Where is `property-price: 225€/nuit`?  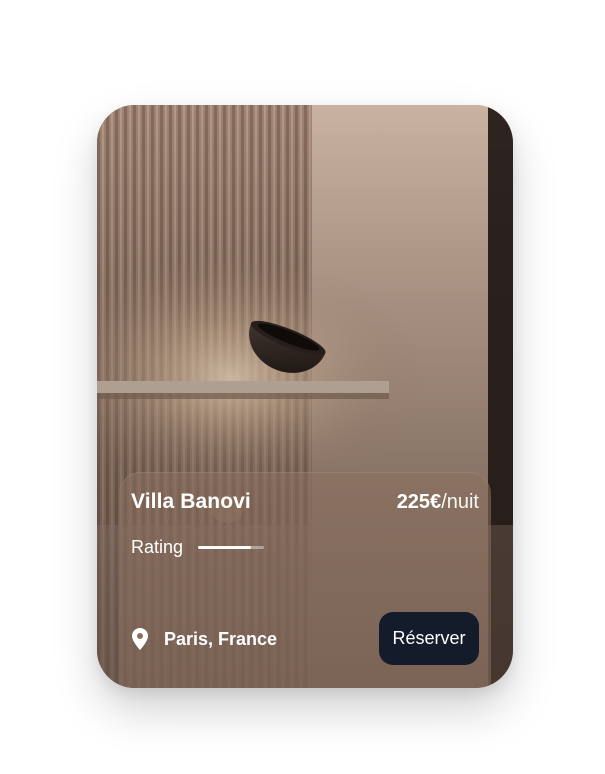
property-price: 225€/nuit is located at coordinates (438, 502).